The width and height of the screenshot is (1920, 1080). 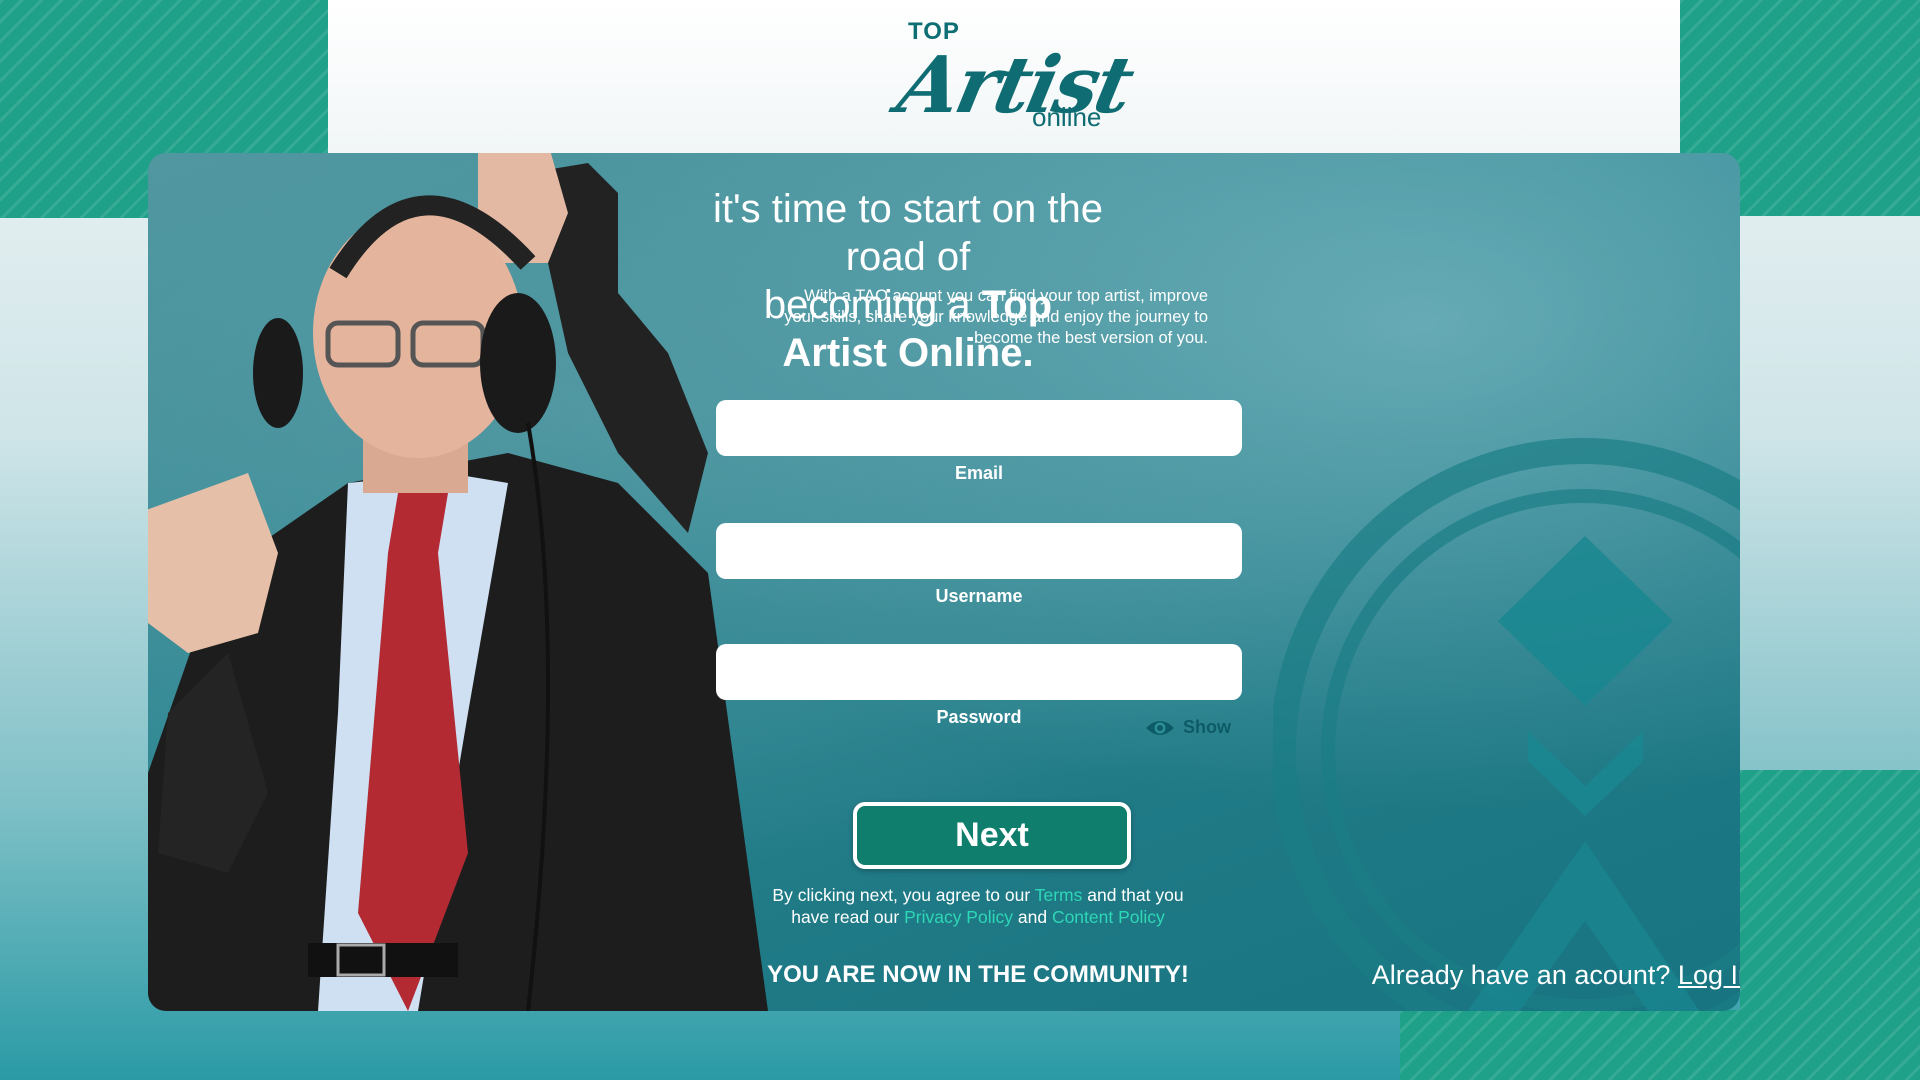 What do you see at coordinates (1506, 724) in the screenshot?
I see `brand-emblem` at bounding box center [1506, 724].